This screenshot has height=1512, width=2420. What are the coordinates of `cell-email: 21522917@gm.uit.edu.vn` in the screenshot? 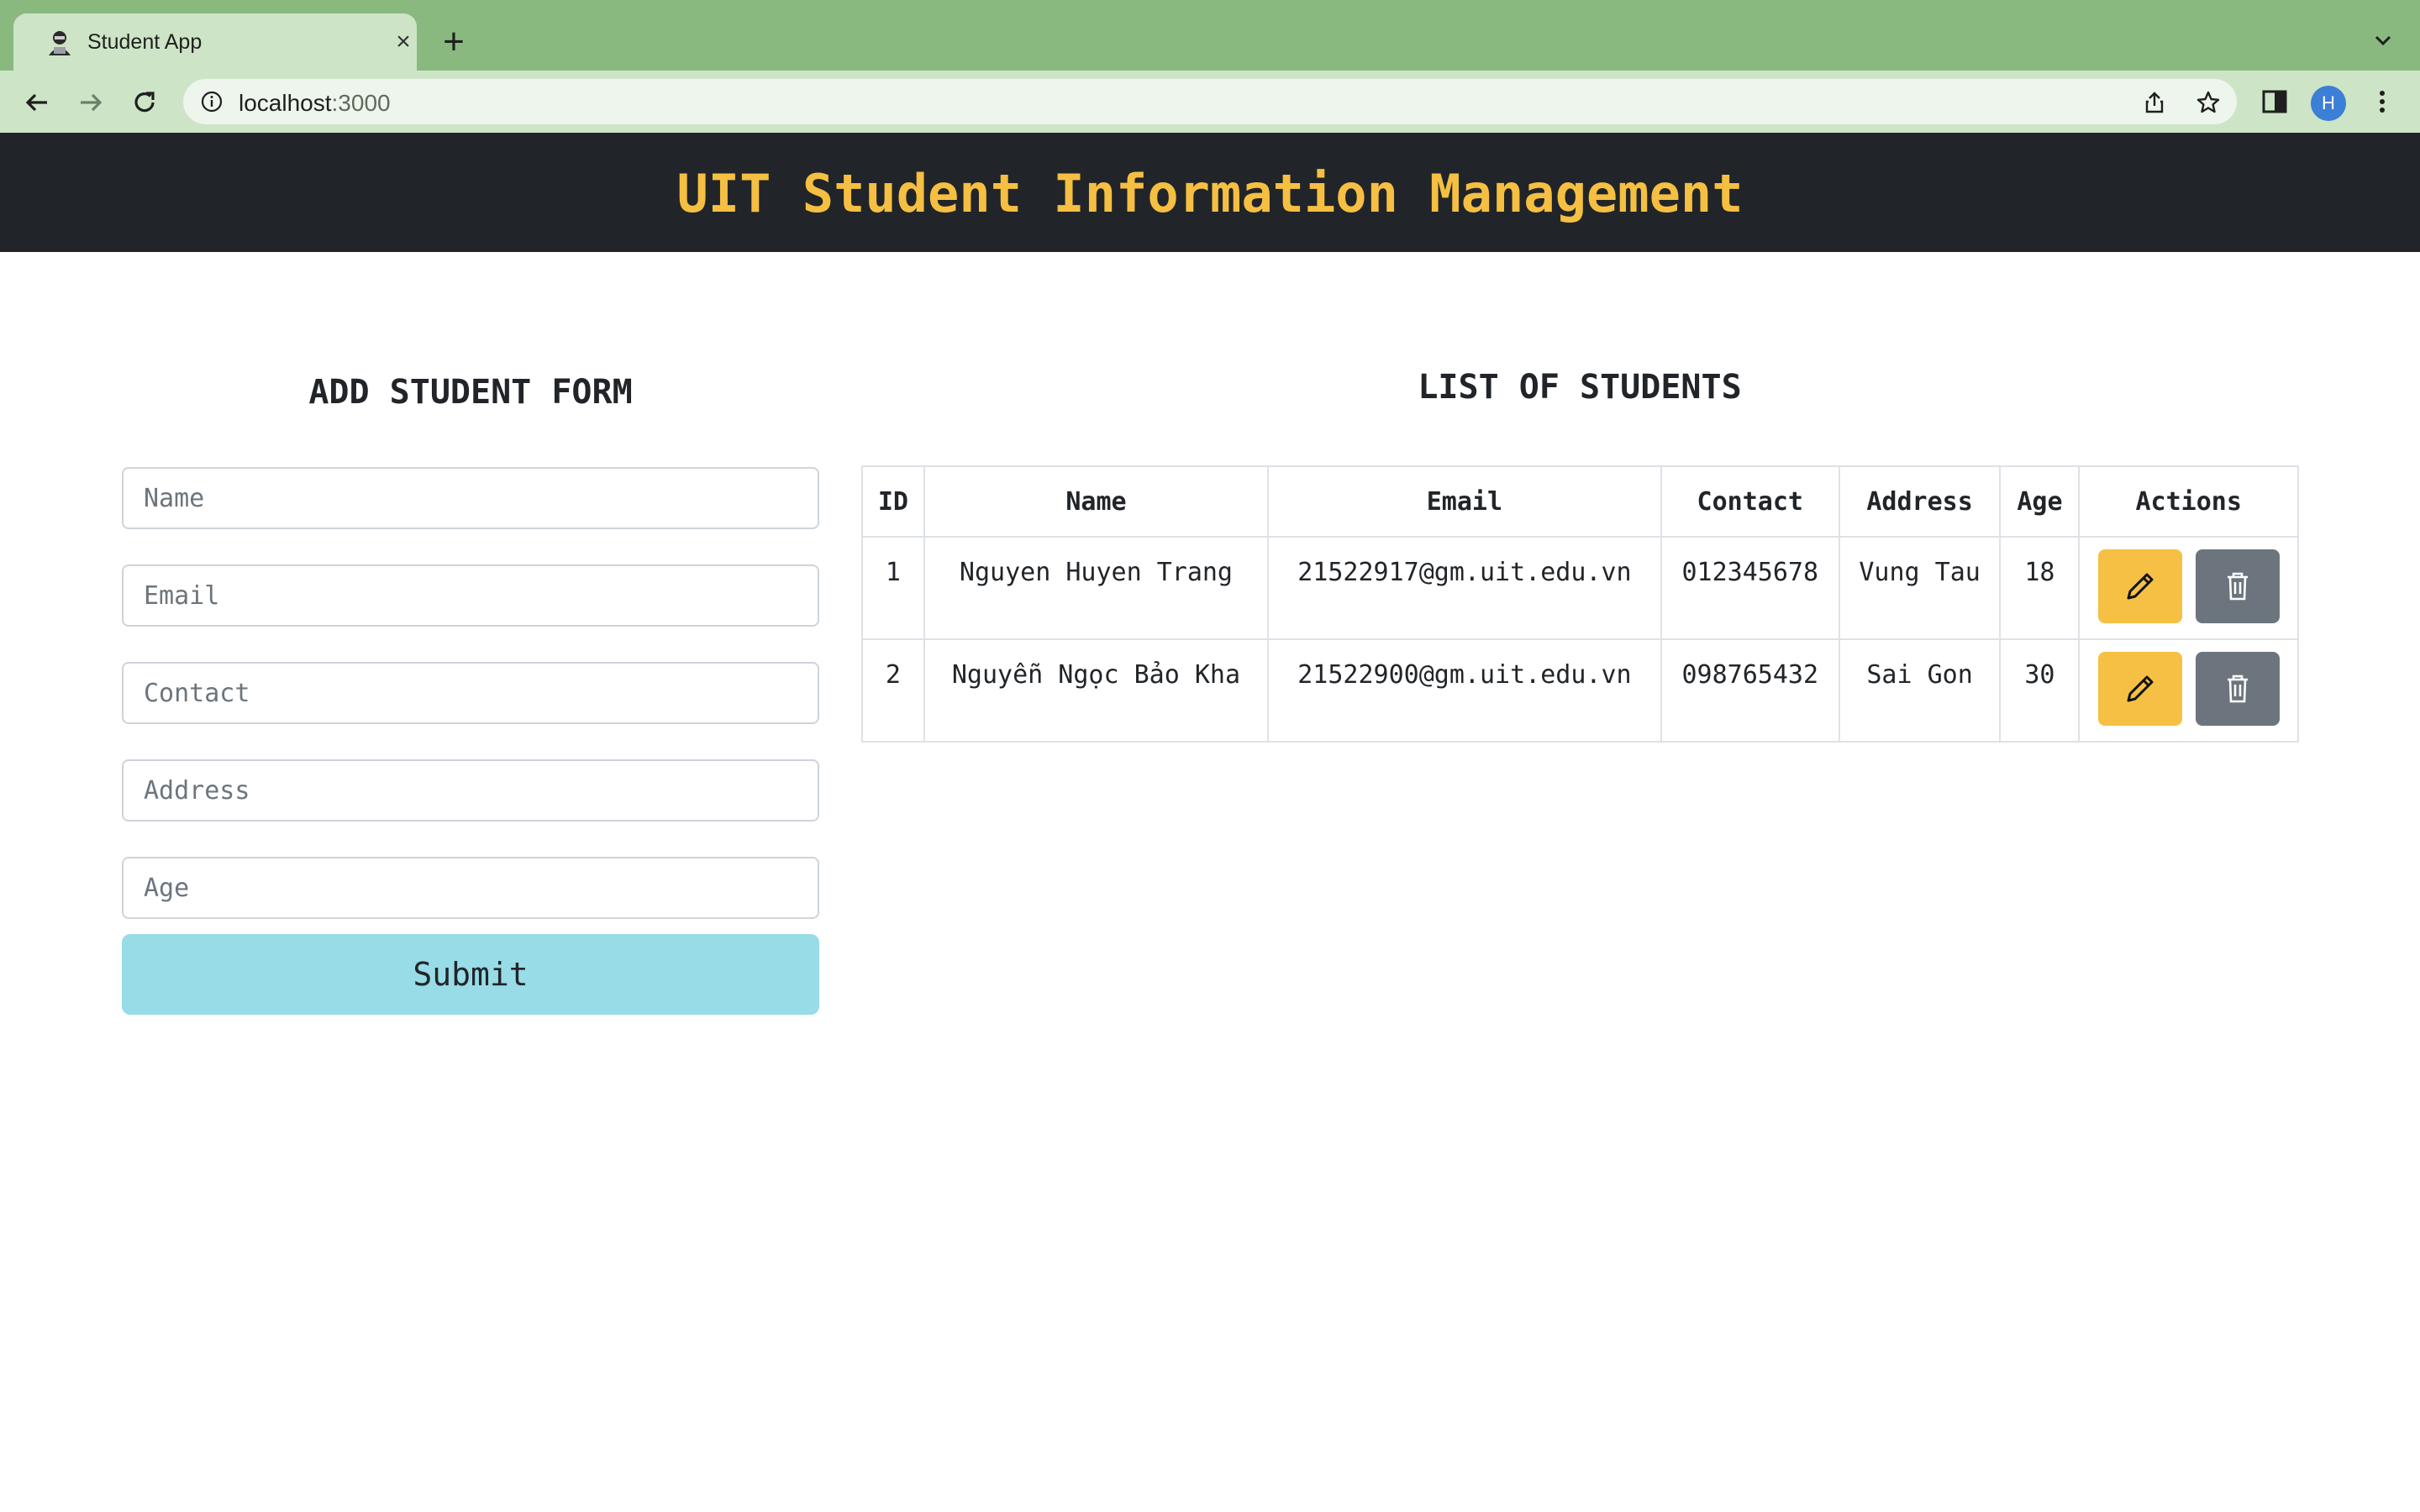 It's located at (1465, 588).